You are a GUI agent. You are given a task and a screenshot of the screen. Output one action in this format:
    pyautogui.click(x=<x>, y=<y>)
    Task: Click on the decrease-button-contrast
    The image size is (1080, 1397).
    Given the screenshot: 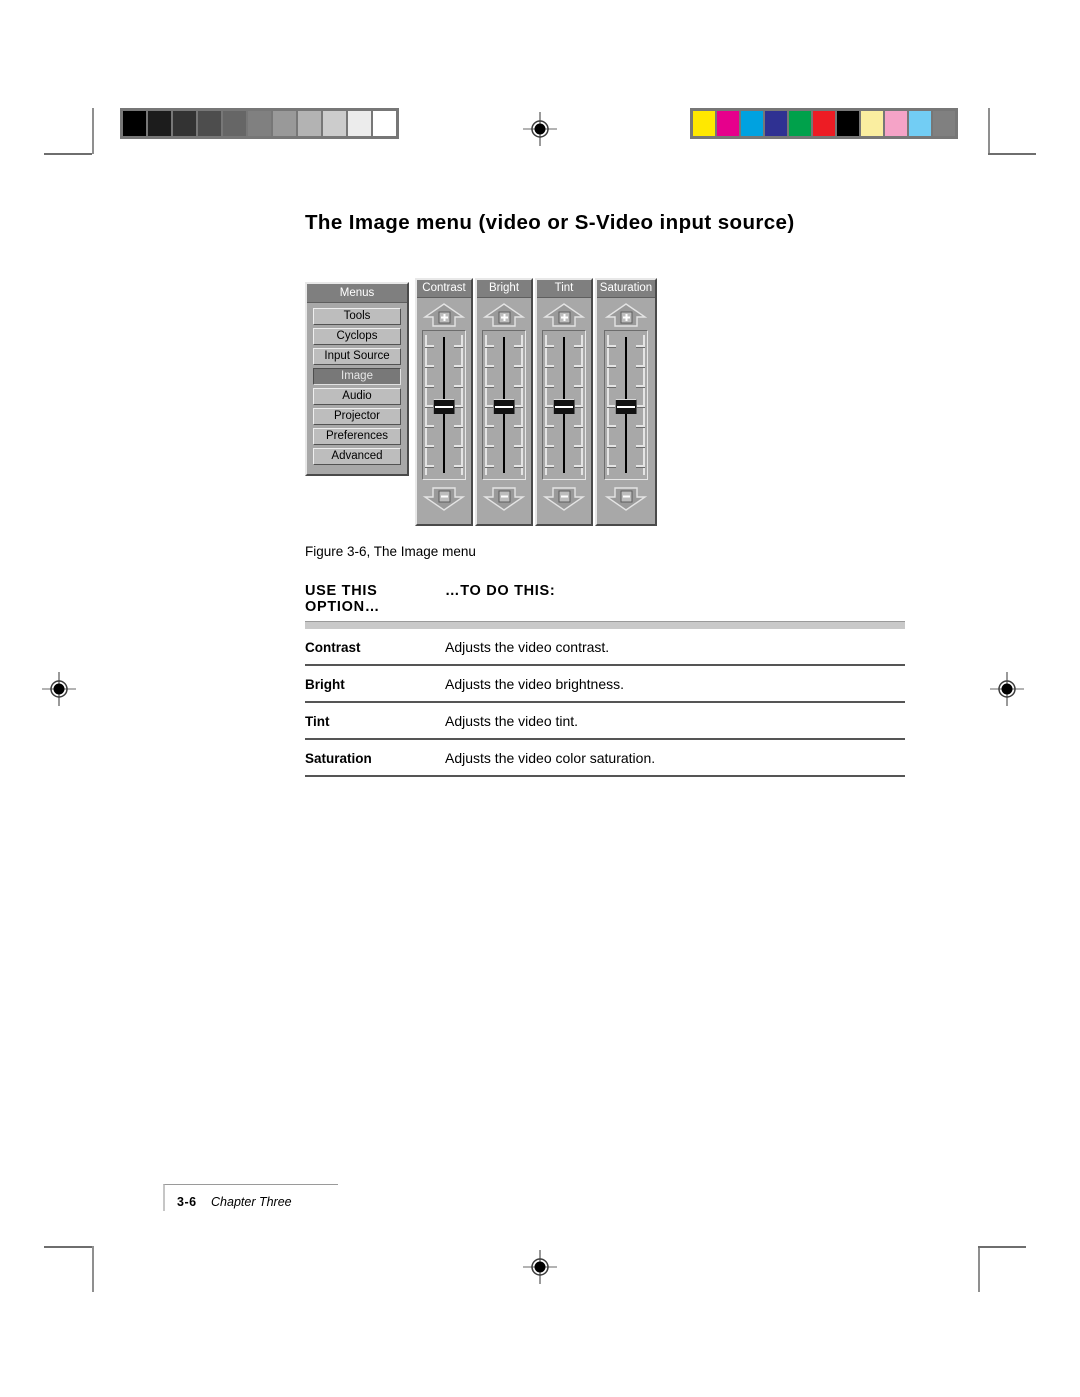 What is the action you would take?
    pyautogui.click(x=444, y=499)
    